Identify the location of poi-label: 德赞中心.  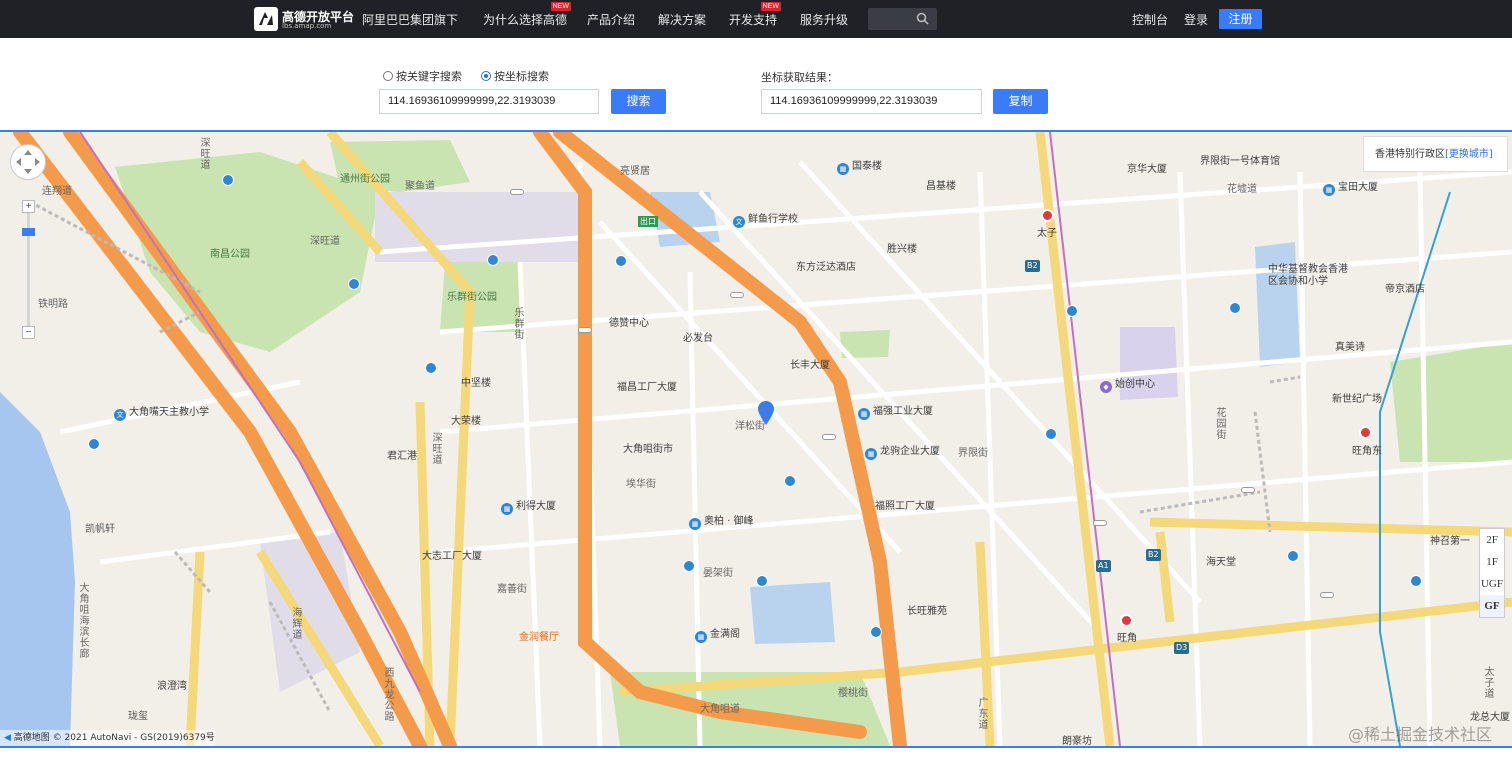
(629, 323).